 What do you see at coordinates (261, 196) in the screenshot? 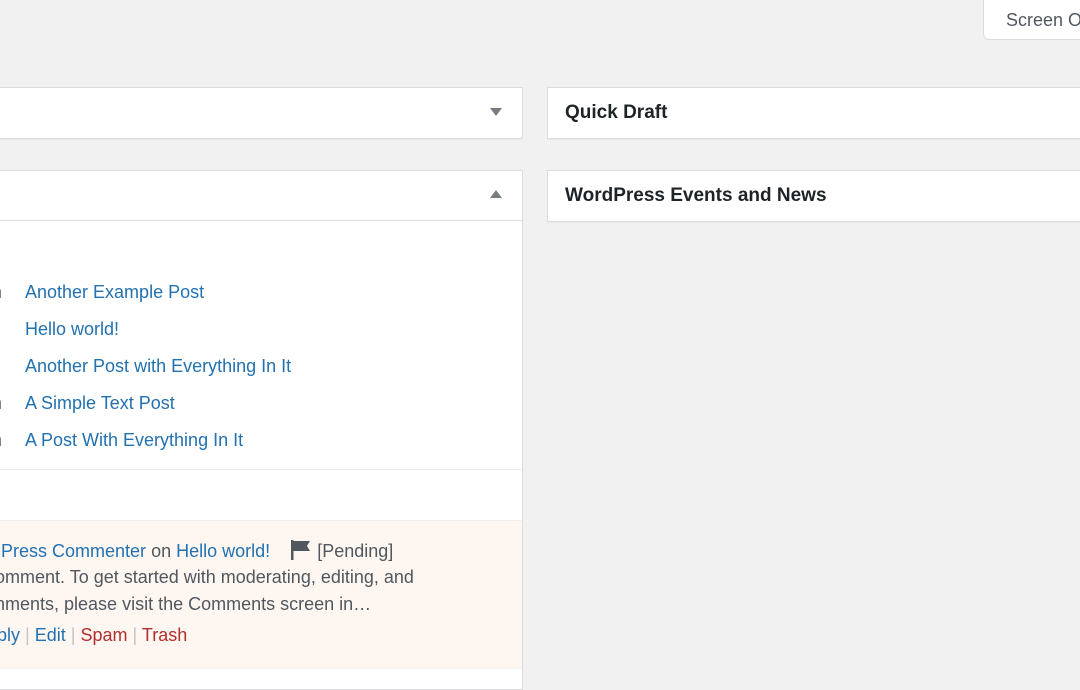
I see `activity-widget-header` at bounding box center [261, 196].